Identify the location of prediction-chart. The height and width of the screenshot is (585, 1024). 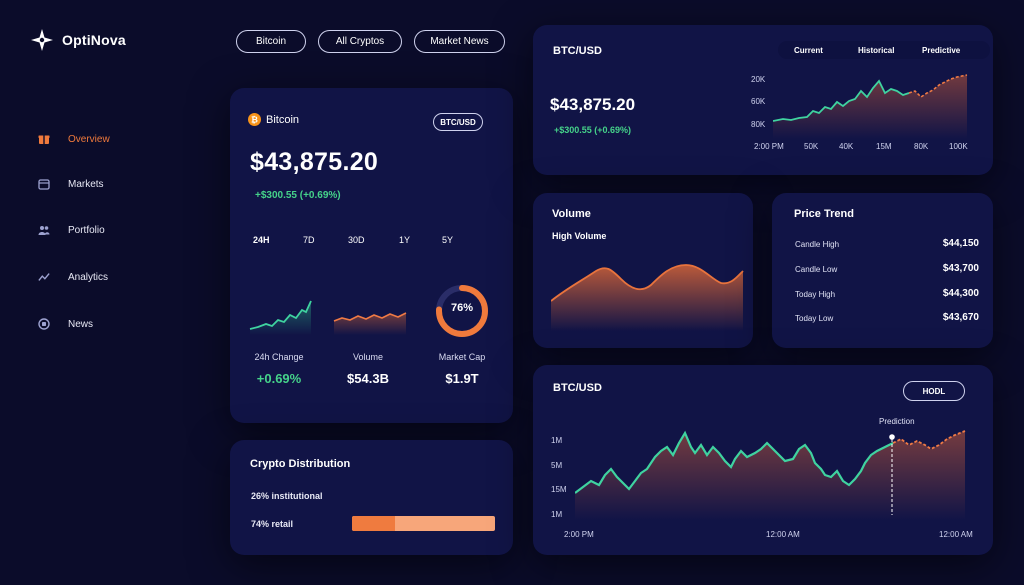
(770, 475).